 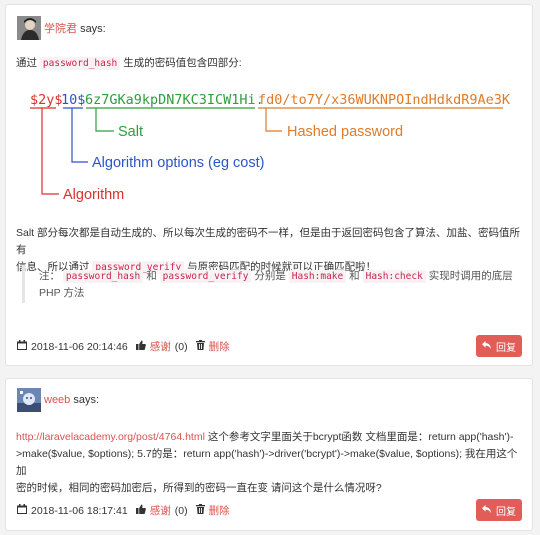 I want to click on leader-options, so click(x=79, y=135).